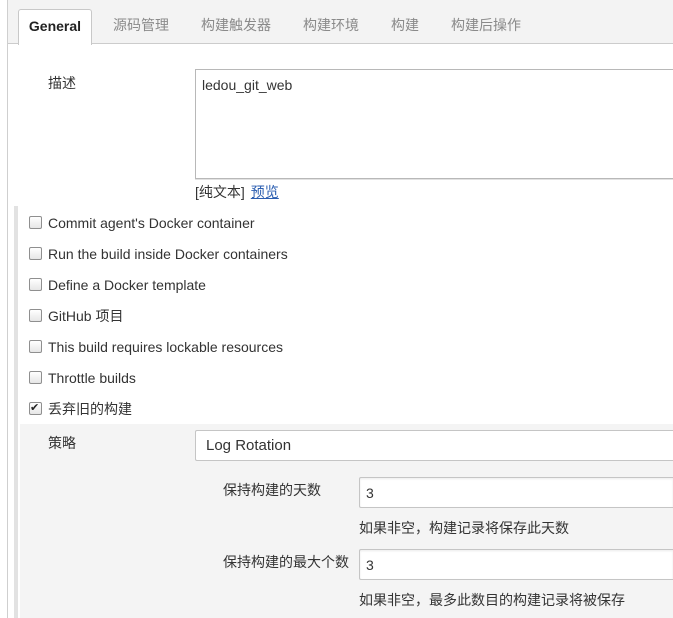  What do you see at coordinates (168, 254) in the screenshot?
I see `run-build-inside-docker-label: Run the build inside Docker containers` at bounding box center [168, 254].